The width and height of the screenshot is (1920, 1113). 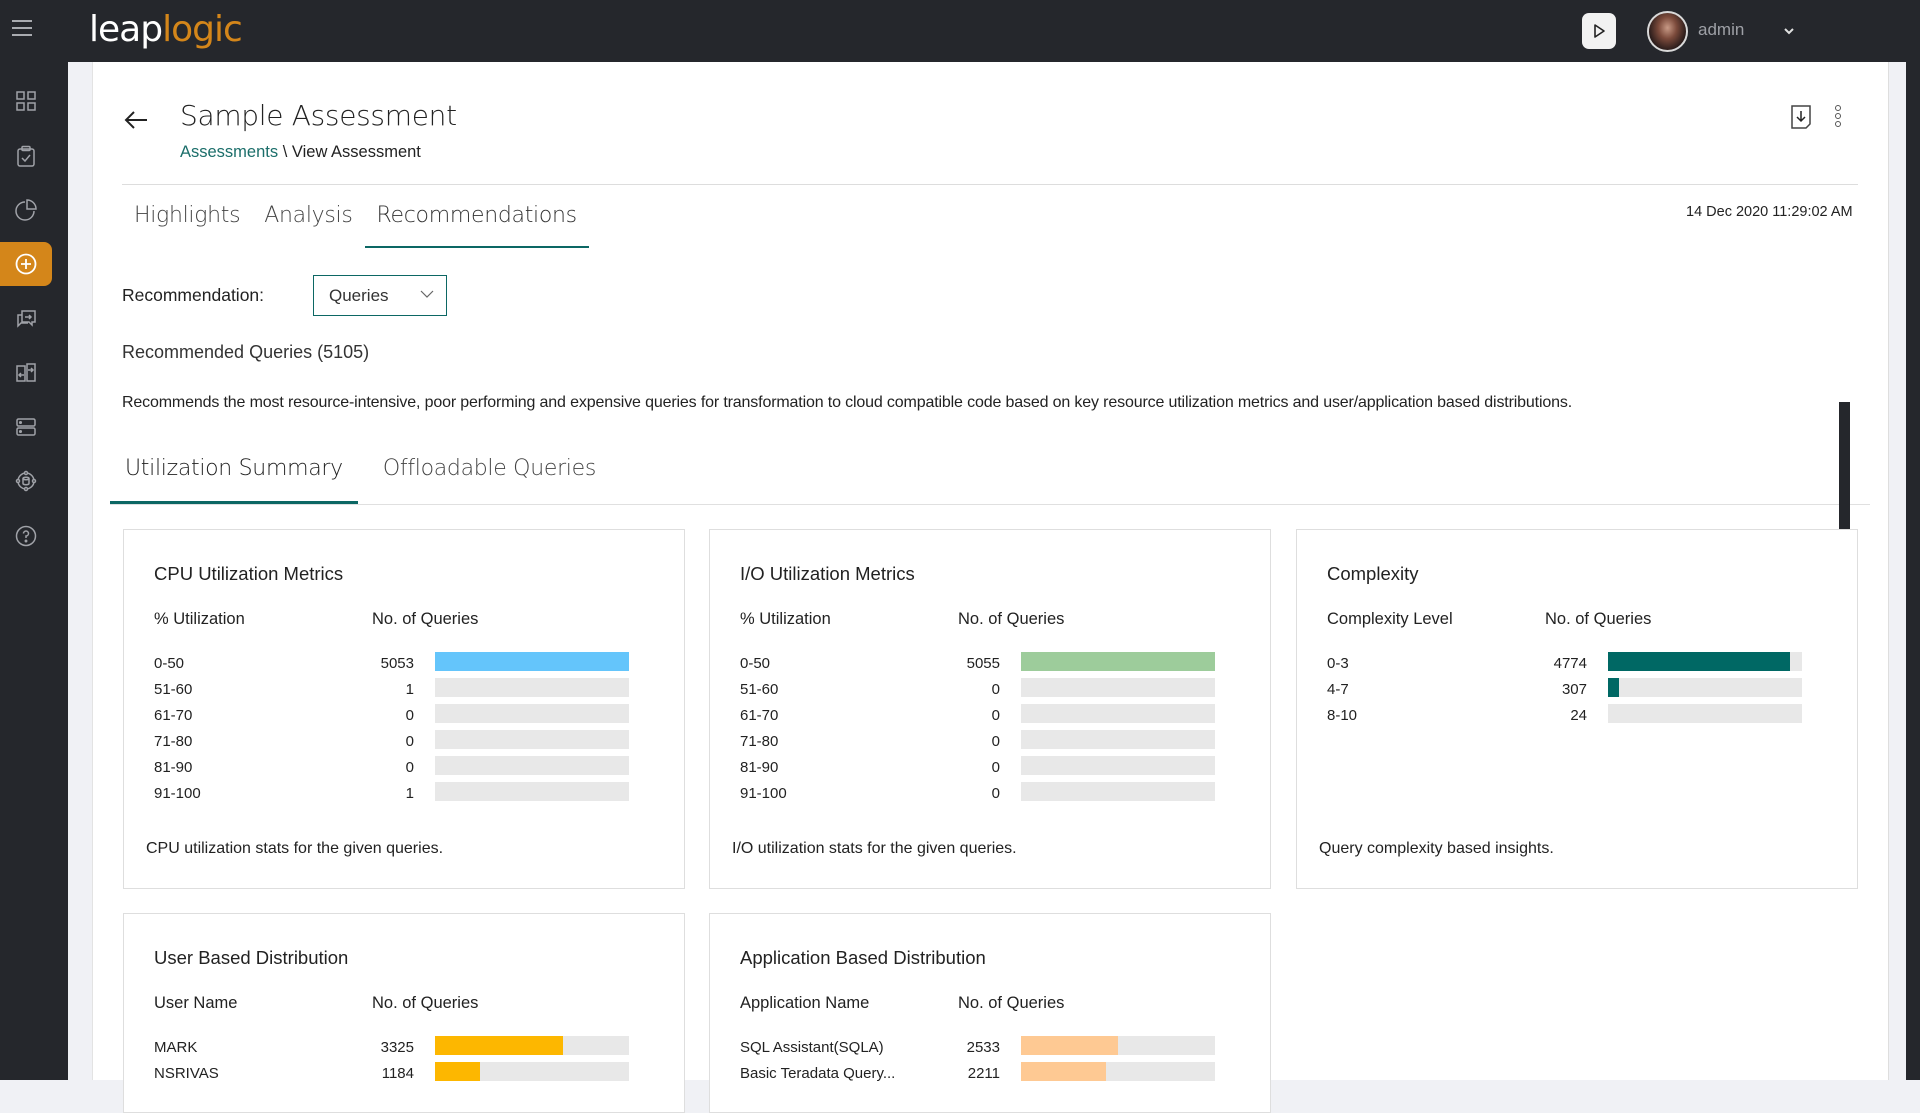 I want to click on row-label: 81-90, so click(x=173, y=767).